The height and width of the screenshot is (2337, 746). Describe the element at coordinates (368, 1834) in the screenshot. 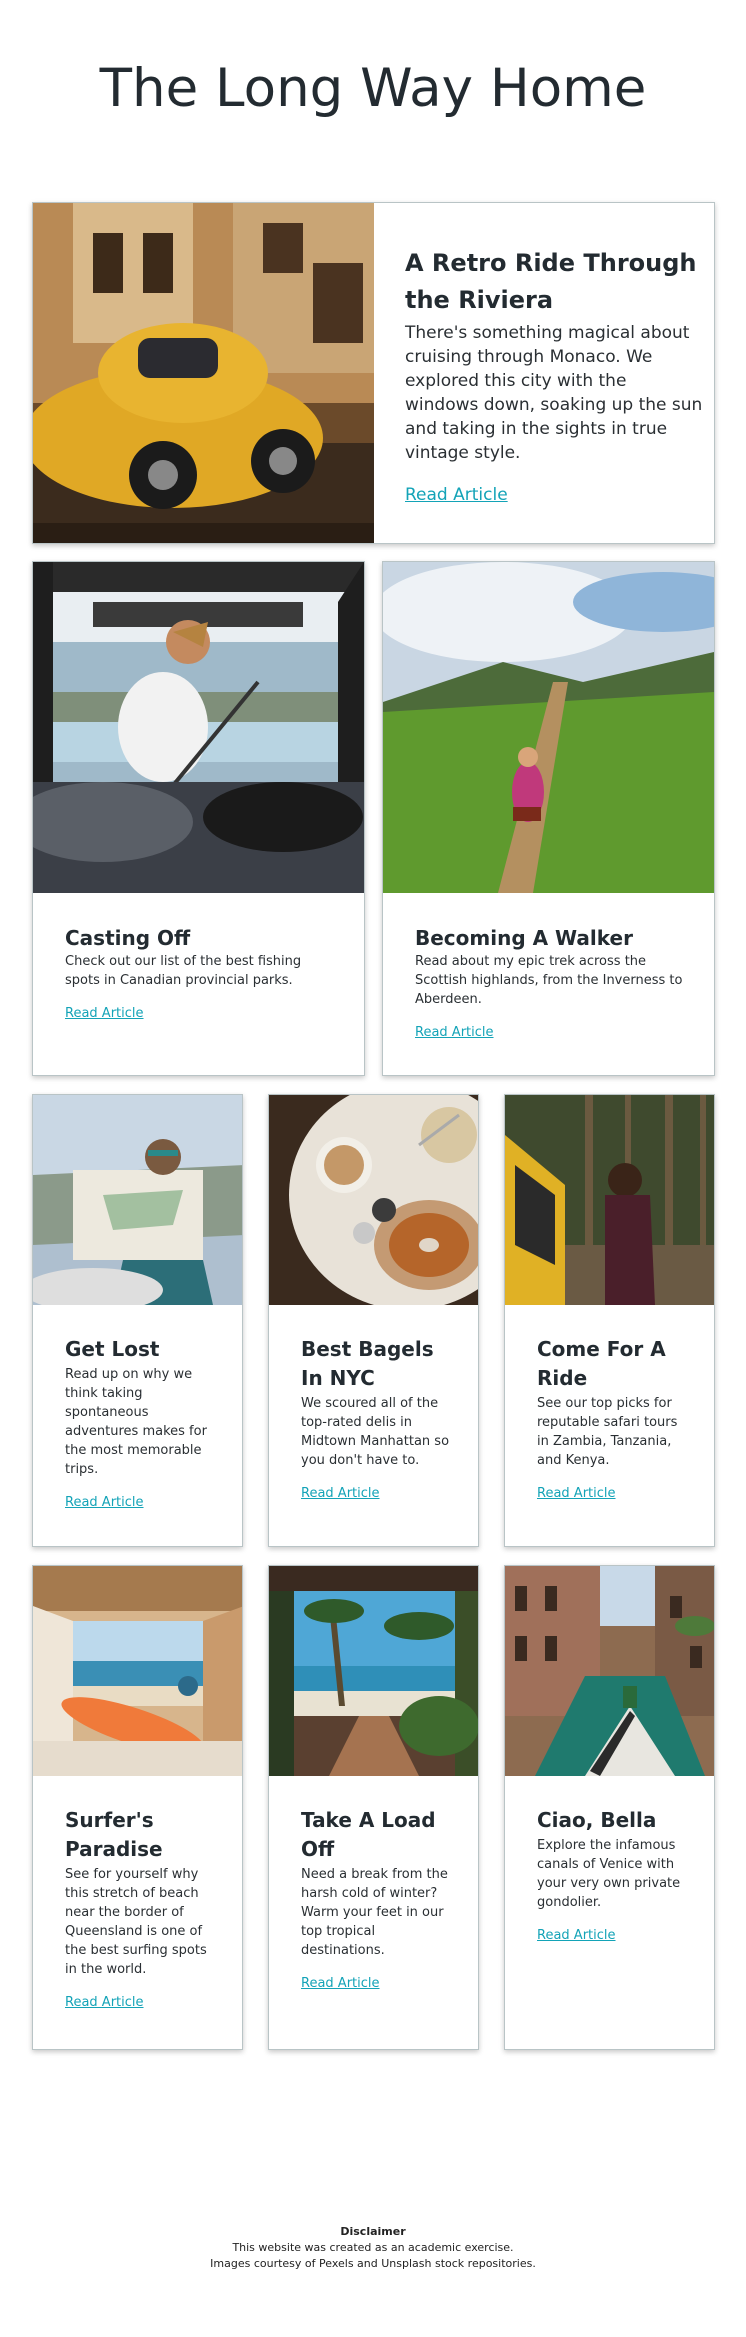

I see `article-title: Take A Load Off` at that location.